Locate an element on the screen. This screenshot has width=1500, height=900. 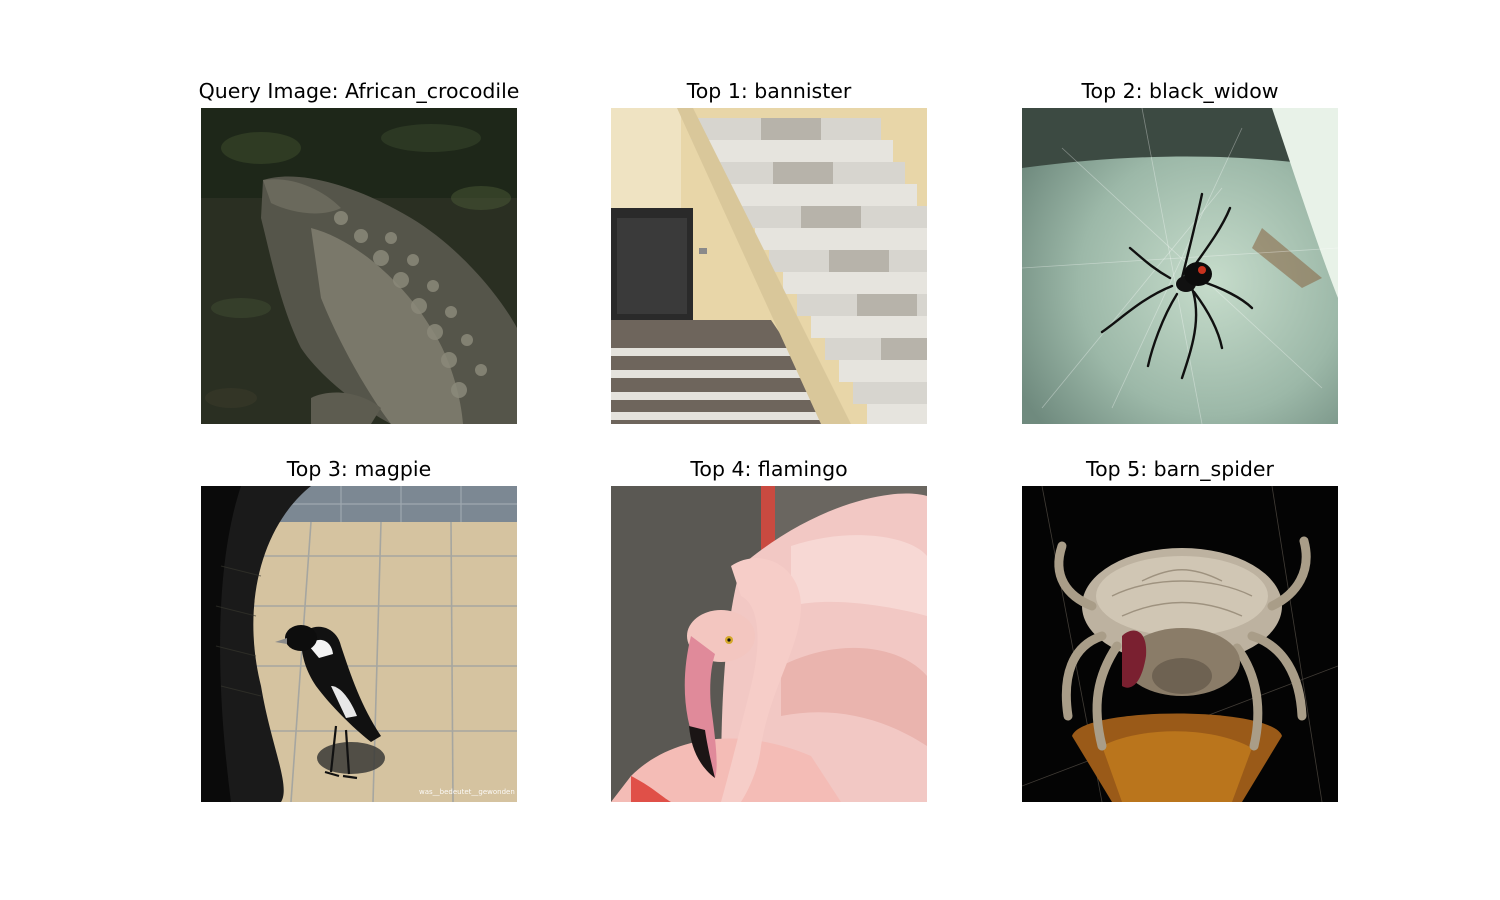
panel-title: Top 1: bannister is located at coordinates (769, 91).